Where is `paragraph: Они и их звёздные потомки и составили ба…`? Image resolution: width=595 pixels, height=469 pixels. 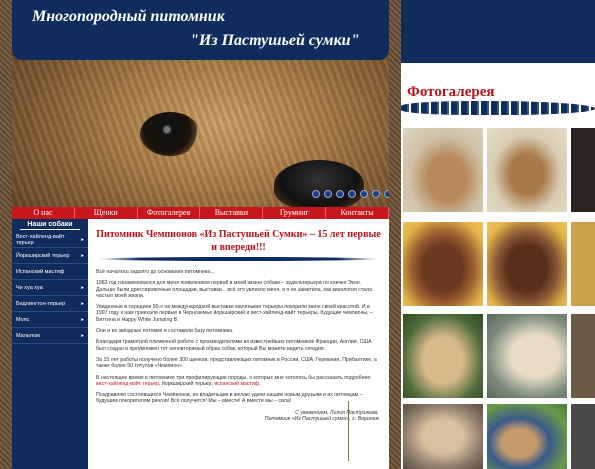 paragraph: Они и их звёздные потомки и составили ба… is located at coordinates (165, 331).